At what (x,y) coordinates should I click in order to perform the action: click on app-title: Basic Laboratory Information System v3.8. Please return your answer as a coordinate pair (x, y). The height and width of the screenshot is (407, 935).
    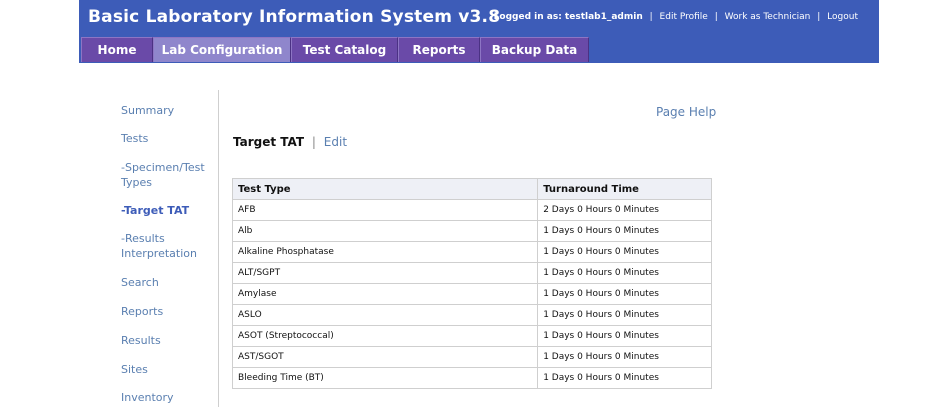
    Looking at the image, I should click on (294, 17).